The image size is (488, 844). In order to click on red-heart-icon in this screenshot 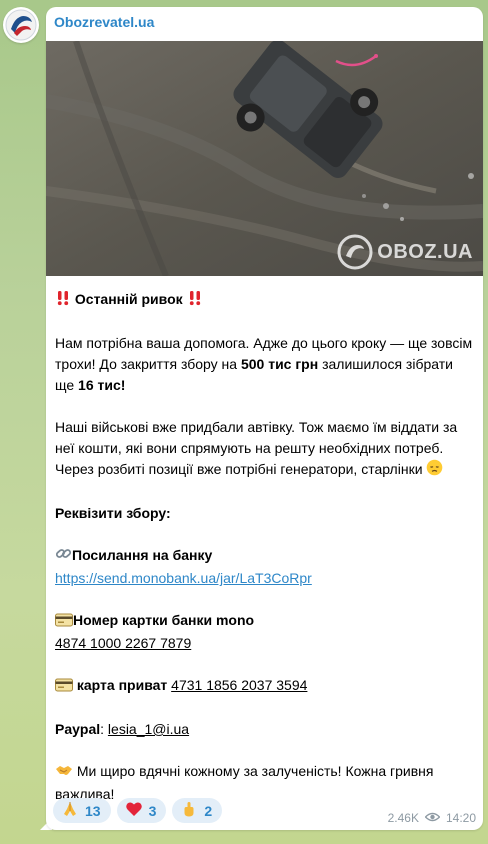, I will do `click(134, 810)`.